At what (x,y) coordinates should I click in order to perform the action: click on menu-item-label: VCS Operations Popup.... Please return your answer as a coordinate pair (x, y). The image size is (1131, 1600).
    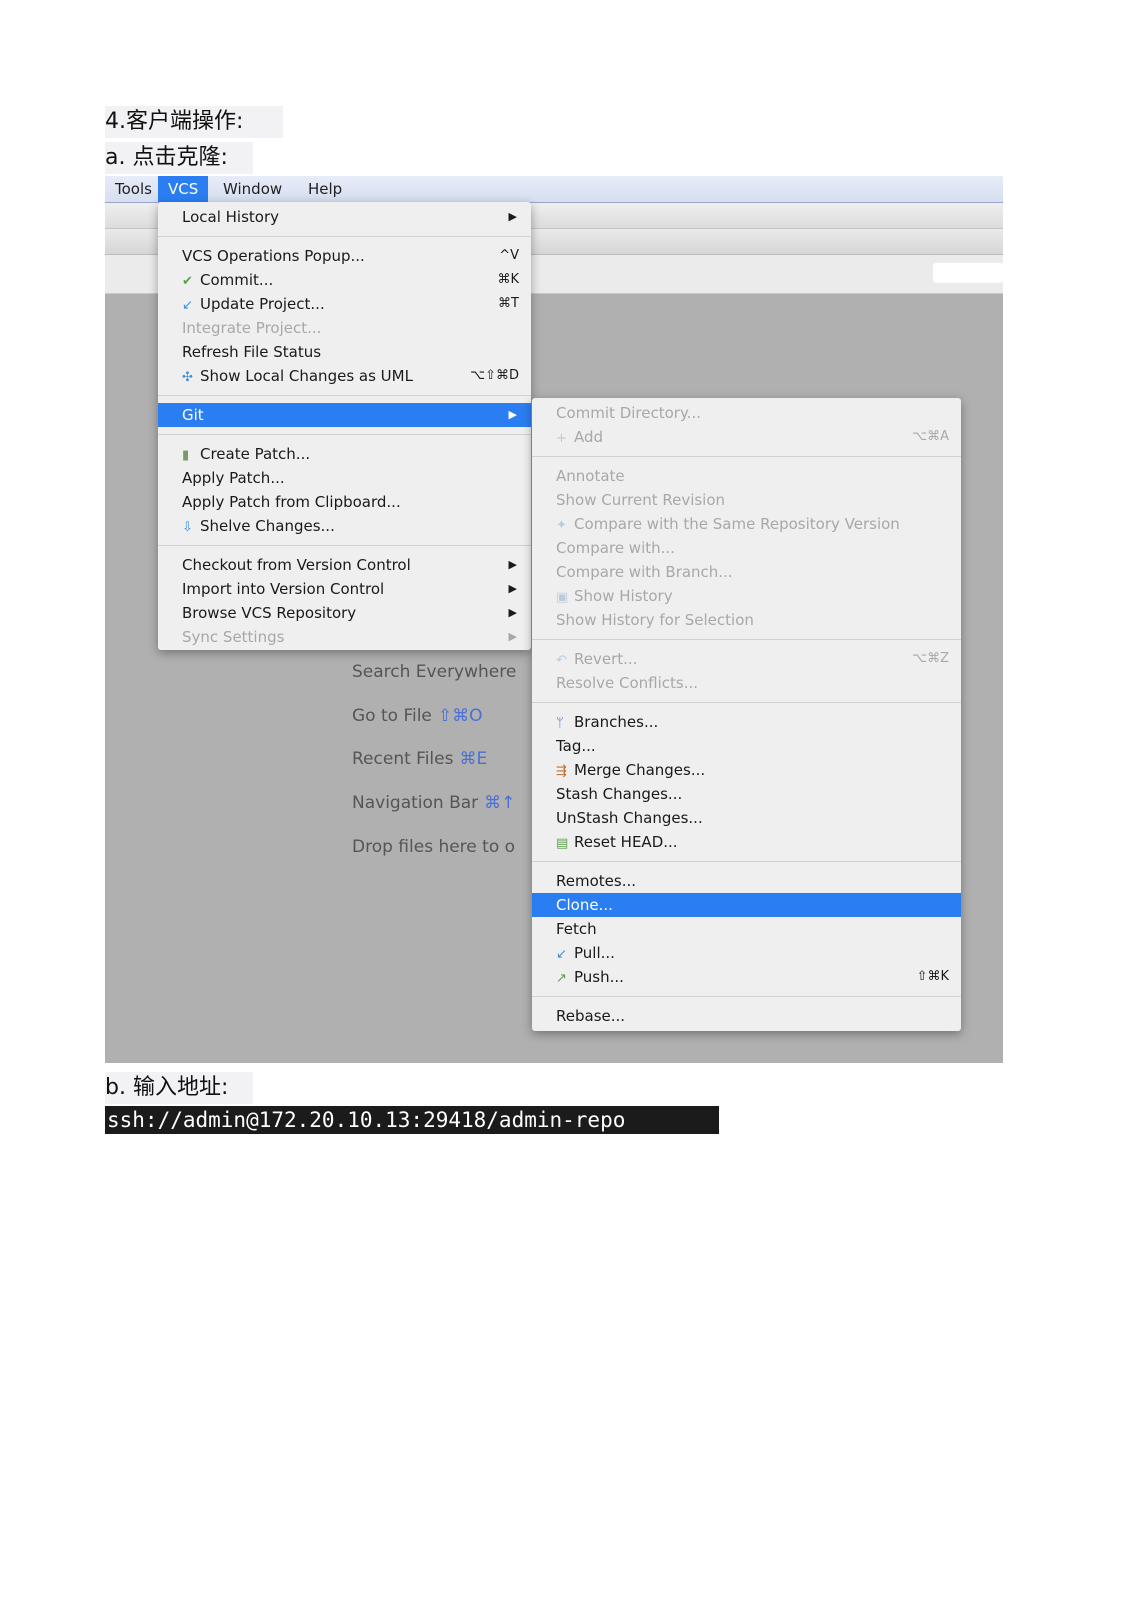
    Looking at the image, I should click on (273, 256).